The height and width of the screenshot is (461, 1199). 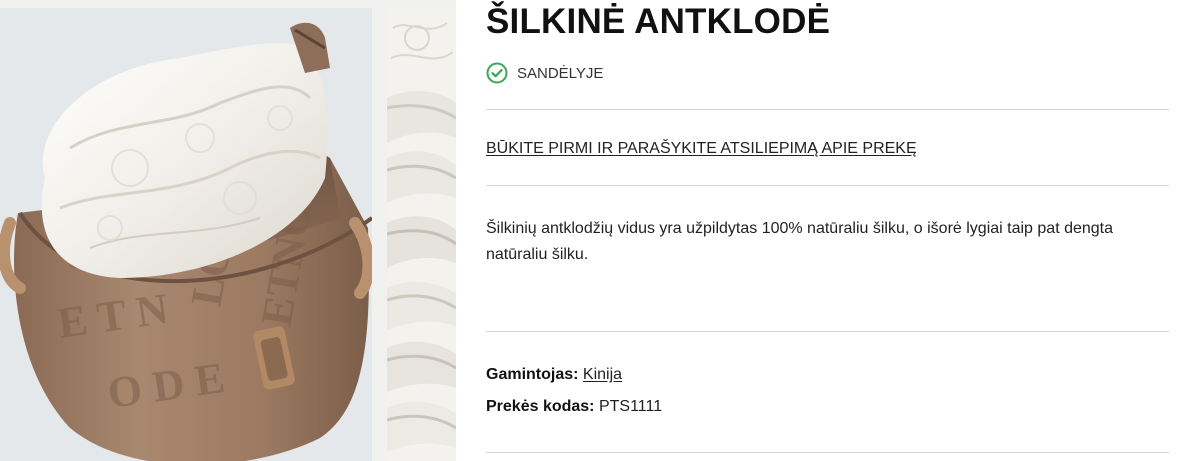 What do you see at coordinates (602, 374) in the screenshot?
I see `manufacturer-link: Kinija` at bounding box center [602, 374].